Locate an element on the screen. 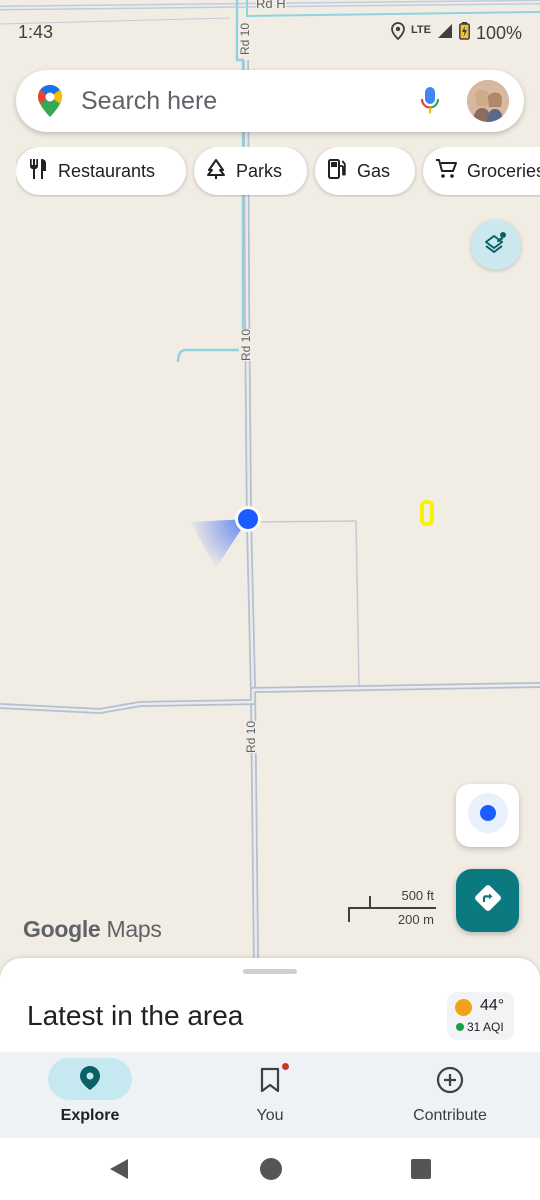  system-navigation-bar is located at coordinates (270, 1169).